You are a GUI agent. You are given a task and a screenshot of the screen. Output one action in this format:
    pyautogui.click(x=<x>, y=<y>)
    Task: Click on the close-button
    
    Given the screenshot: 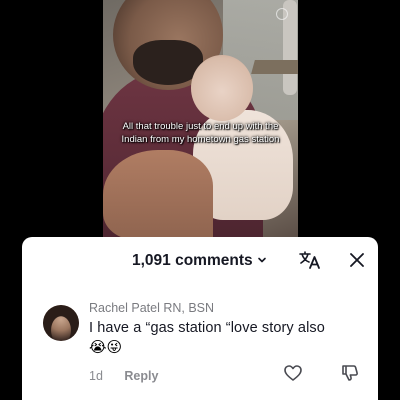 What is the action you would take?
    pyautogui.click(x=357, y=262)
    